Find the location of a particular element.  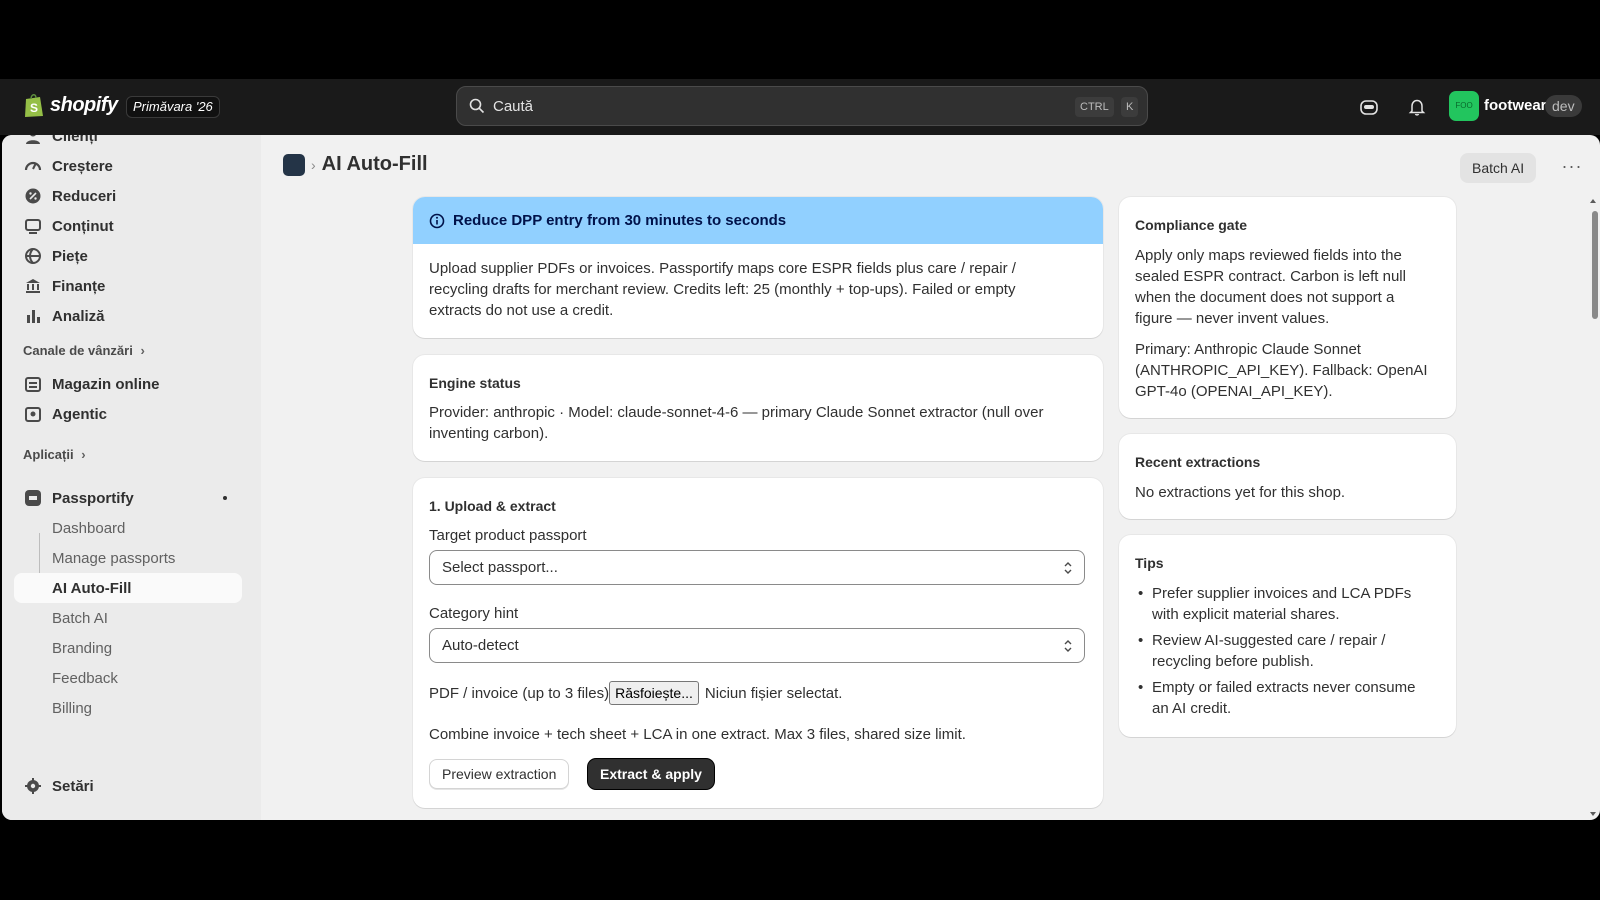

tips-title: Tips is located at coordinates (1149, 563).